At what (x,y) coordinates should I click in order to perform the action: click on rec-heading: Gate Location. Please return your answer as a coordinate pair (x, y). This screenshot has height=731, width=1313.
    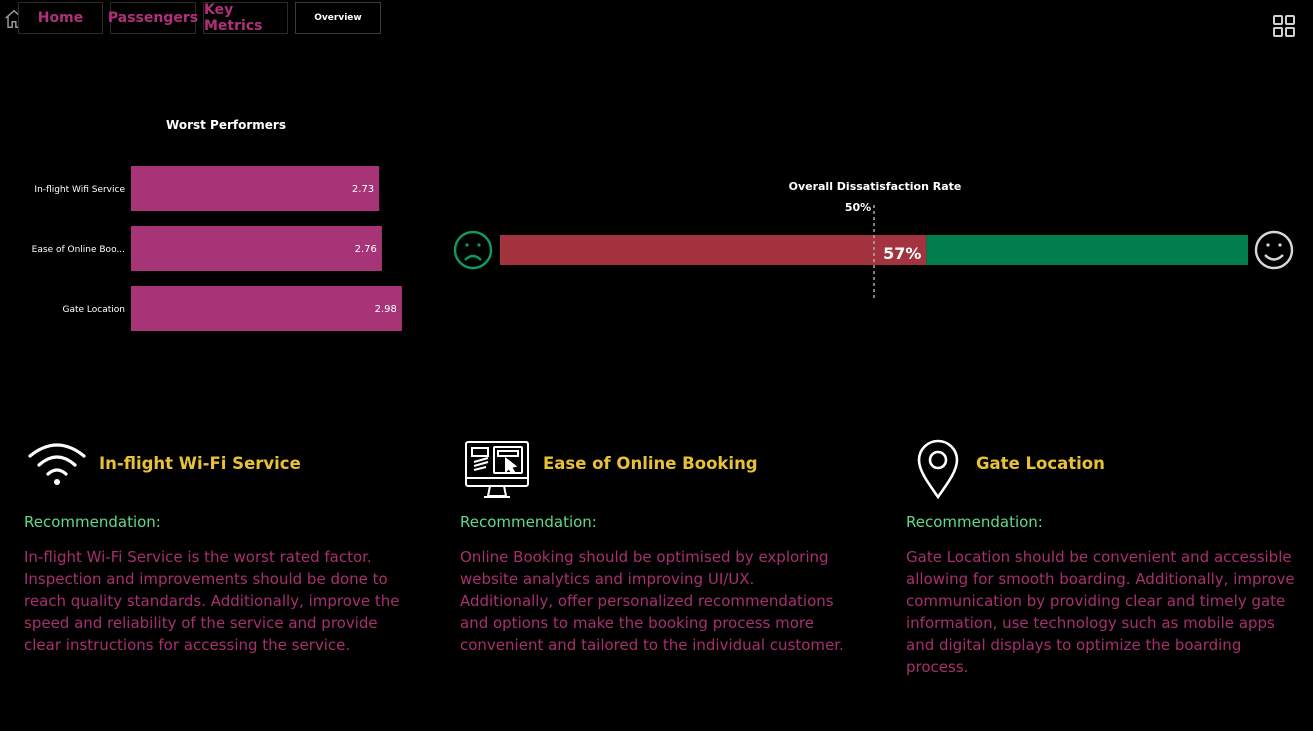
    Looking at the image, I should click on (1040, 463).